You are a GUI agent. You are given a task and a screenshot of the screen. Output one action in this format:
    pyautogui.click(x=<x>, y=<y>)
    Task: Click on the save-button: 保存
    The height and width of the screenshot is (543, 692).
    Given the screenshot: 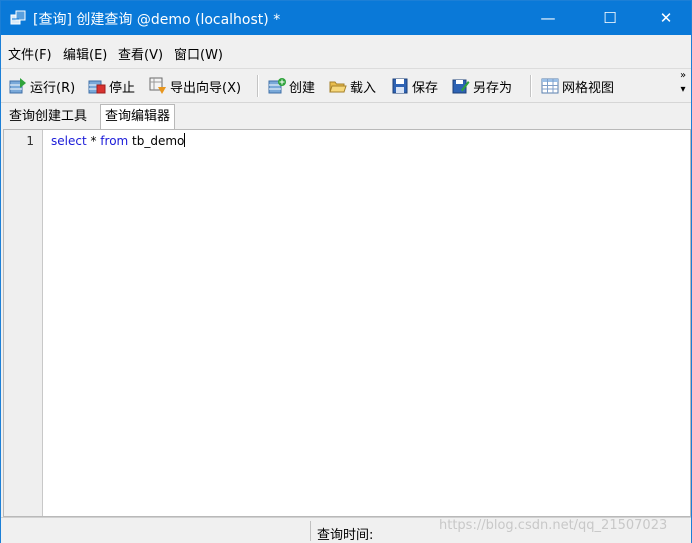 What is the action you would take?
    pyautogui.click(x=414, y=86)
    